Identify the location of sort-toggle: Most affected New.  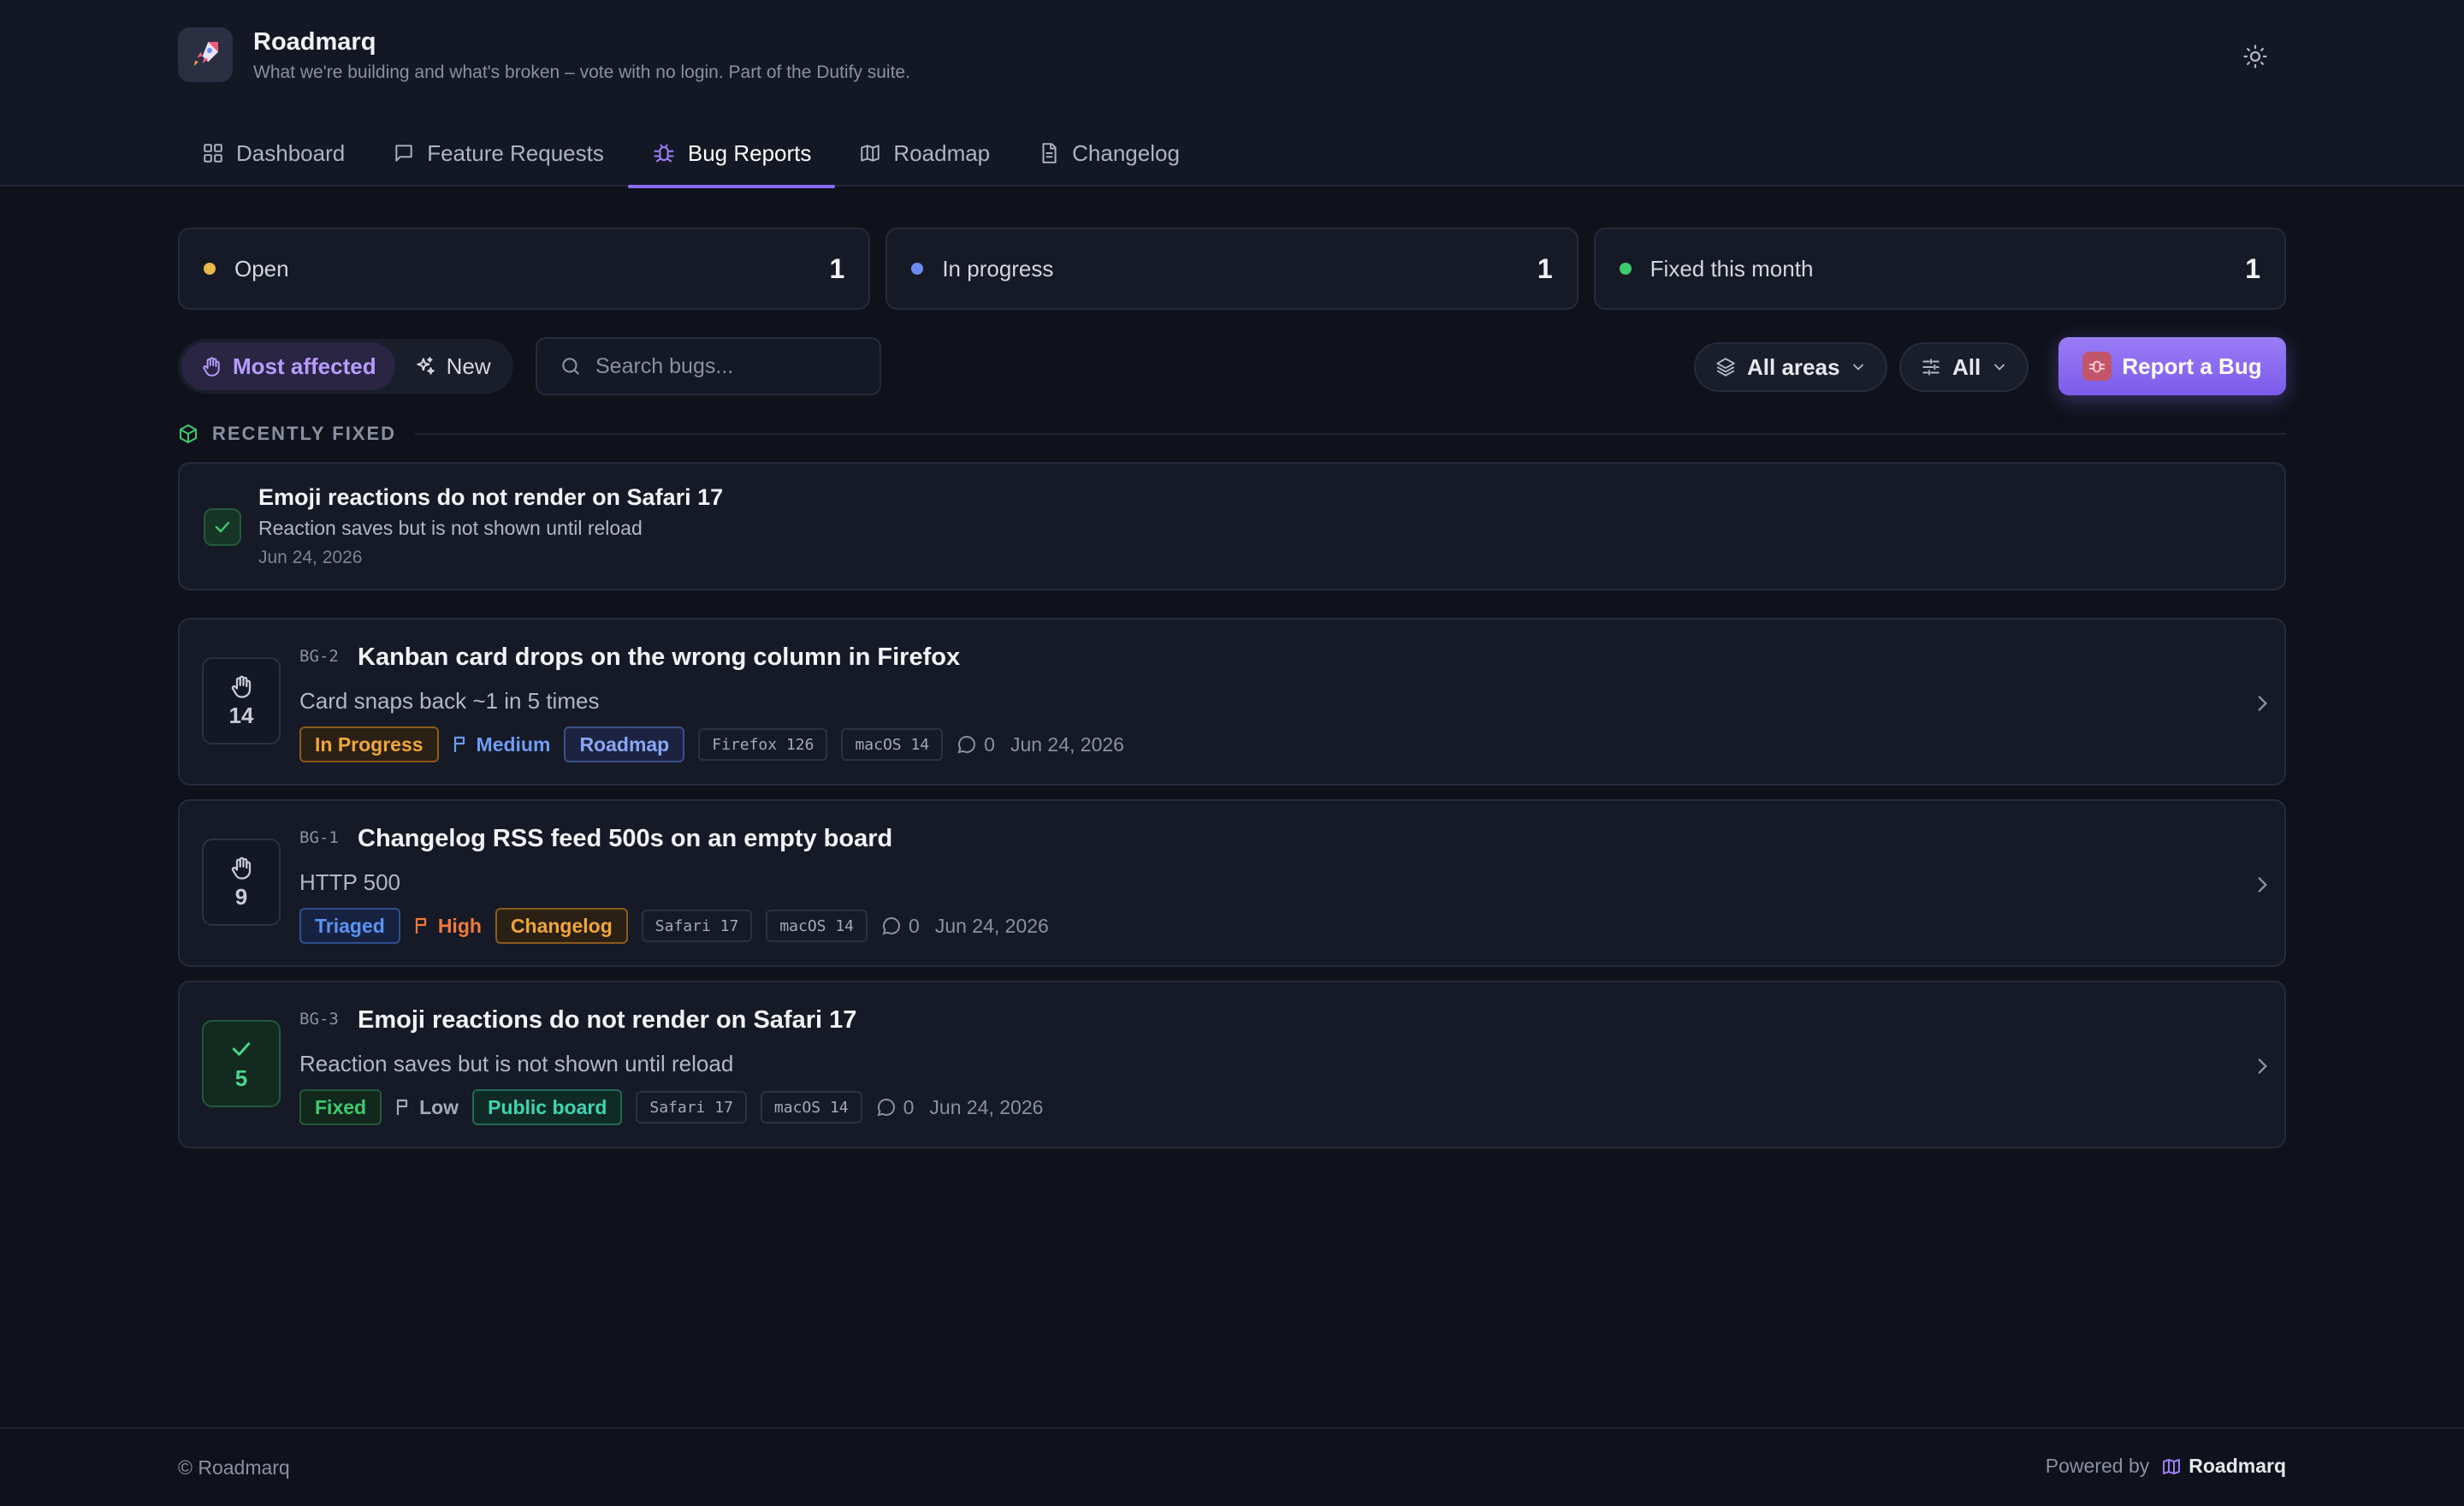
(345, 367).